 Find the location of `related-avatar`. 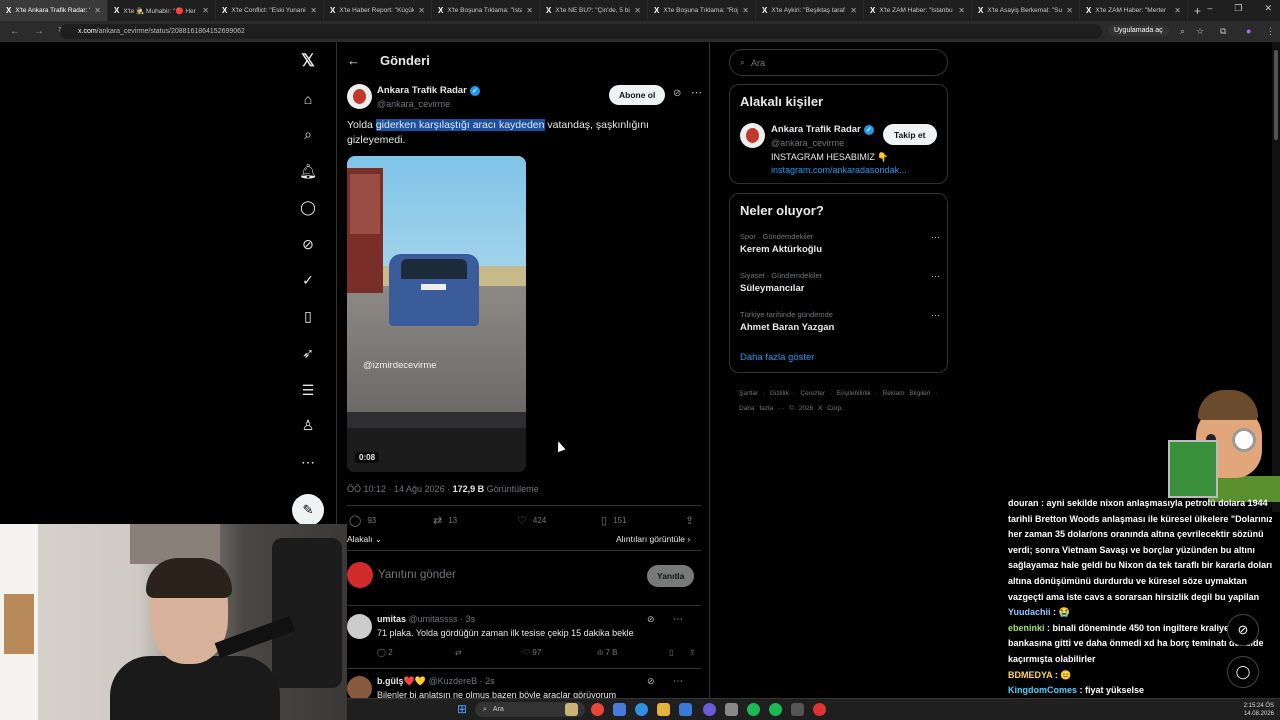

related-avatar is located at coordinates (752, 135).